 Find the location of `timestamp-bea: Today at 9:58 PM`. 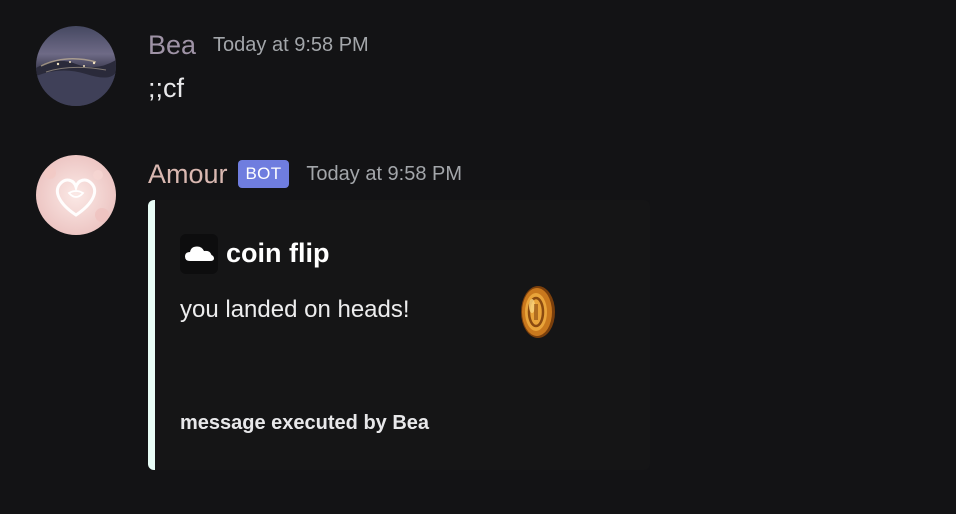

timestamp-bea: Today at 9:58 PM is located at coordinates (291, 45).